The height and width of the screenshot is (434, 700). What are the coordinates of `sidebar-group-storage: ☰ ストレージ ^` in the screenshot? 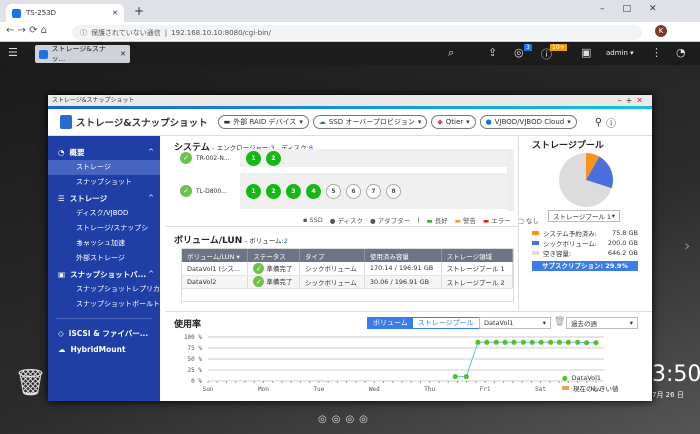 It's located at (104, 198).